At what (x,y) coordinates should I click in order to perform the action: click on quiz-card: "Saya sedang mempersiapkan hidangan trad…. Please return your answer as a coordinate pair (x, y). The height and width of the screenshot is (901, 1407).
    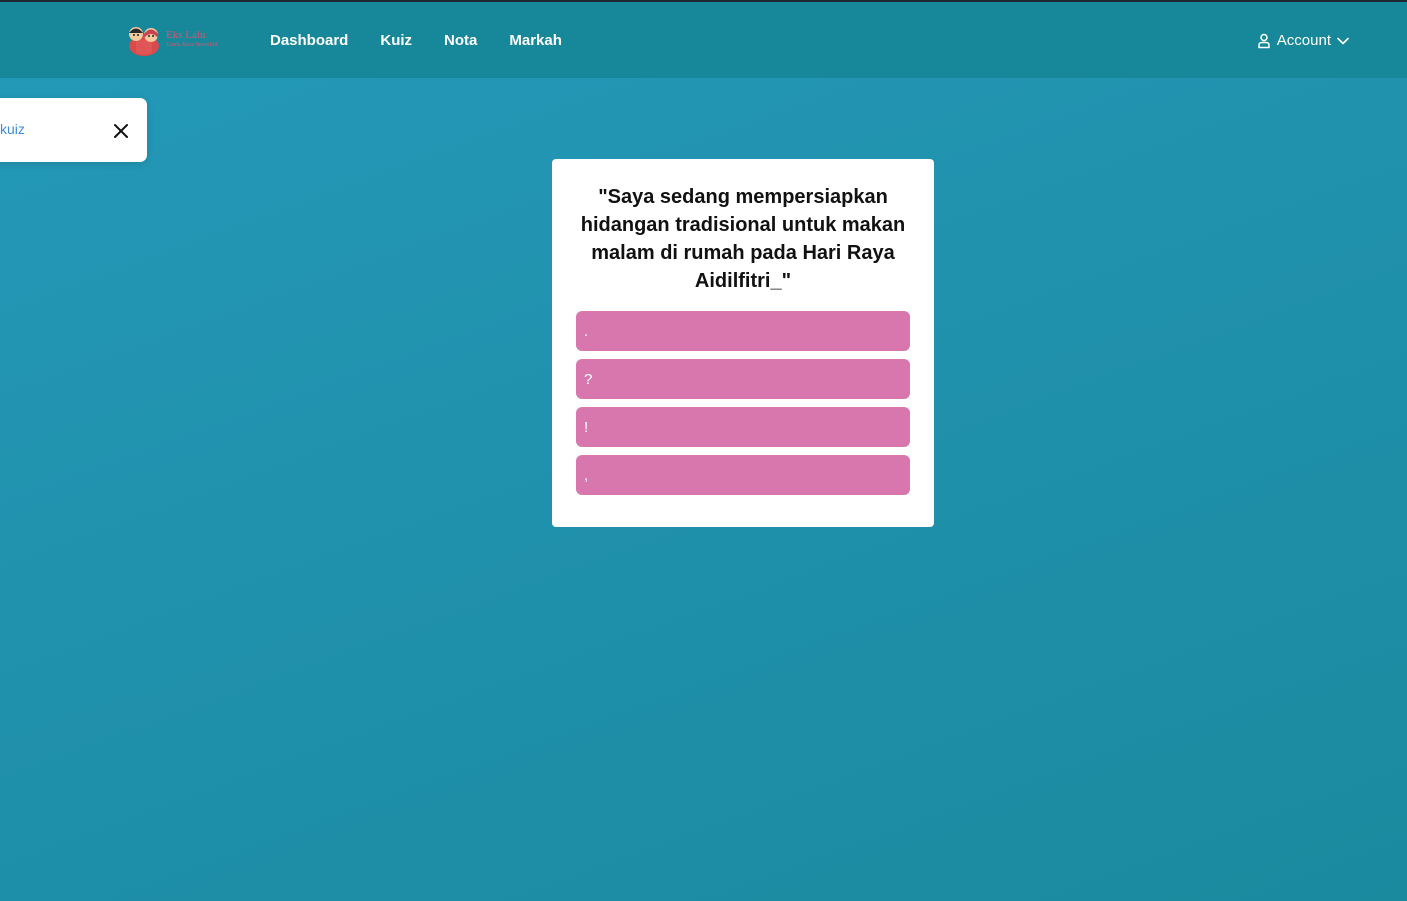
    Looking at the image, I should click on (743, 343).